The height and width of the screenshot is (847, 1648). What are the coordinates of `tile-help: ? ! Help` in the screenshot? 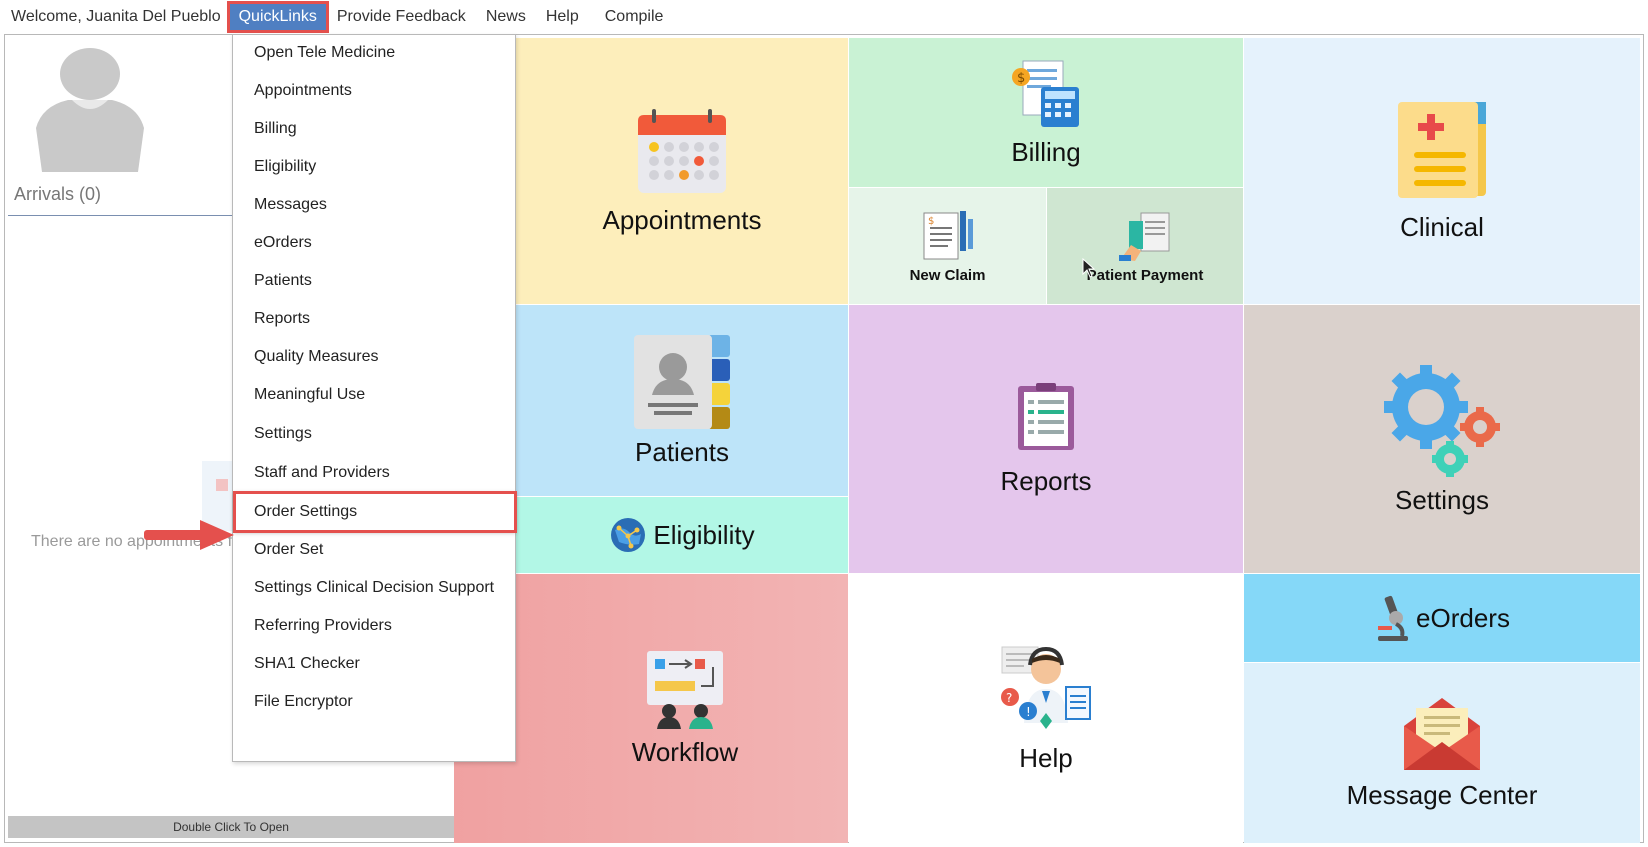 It's located at (1046, 708).